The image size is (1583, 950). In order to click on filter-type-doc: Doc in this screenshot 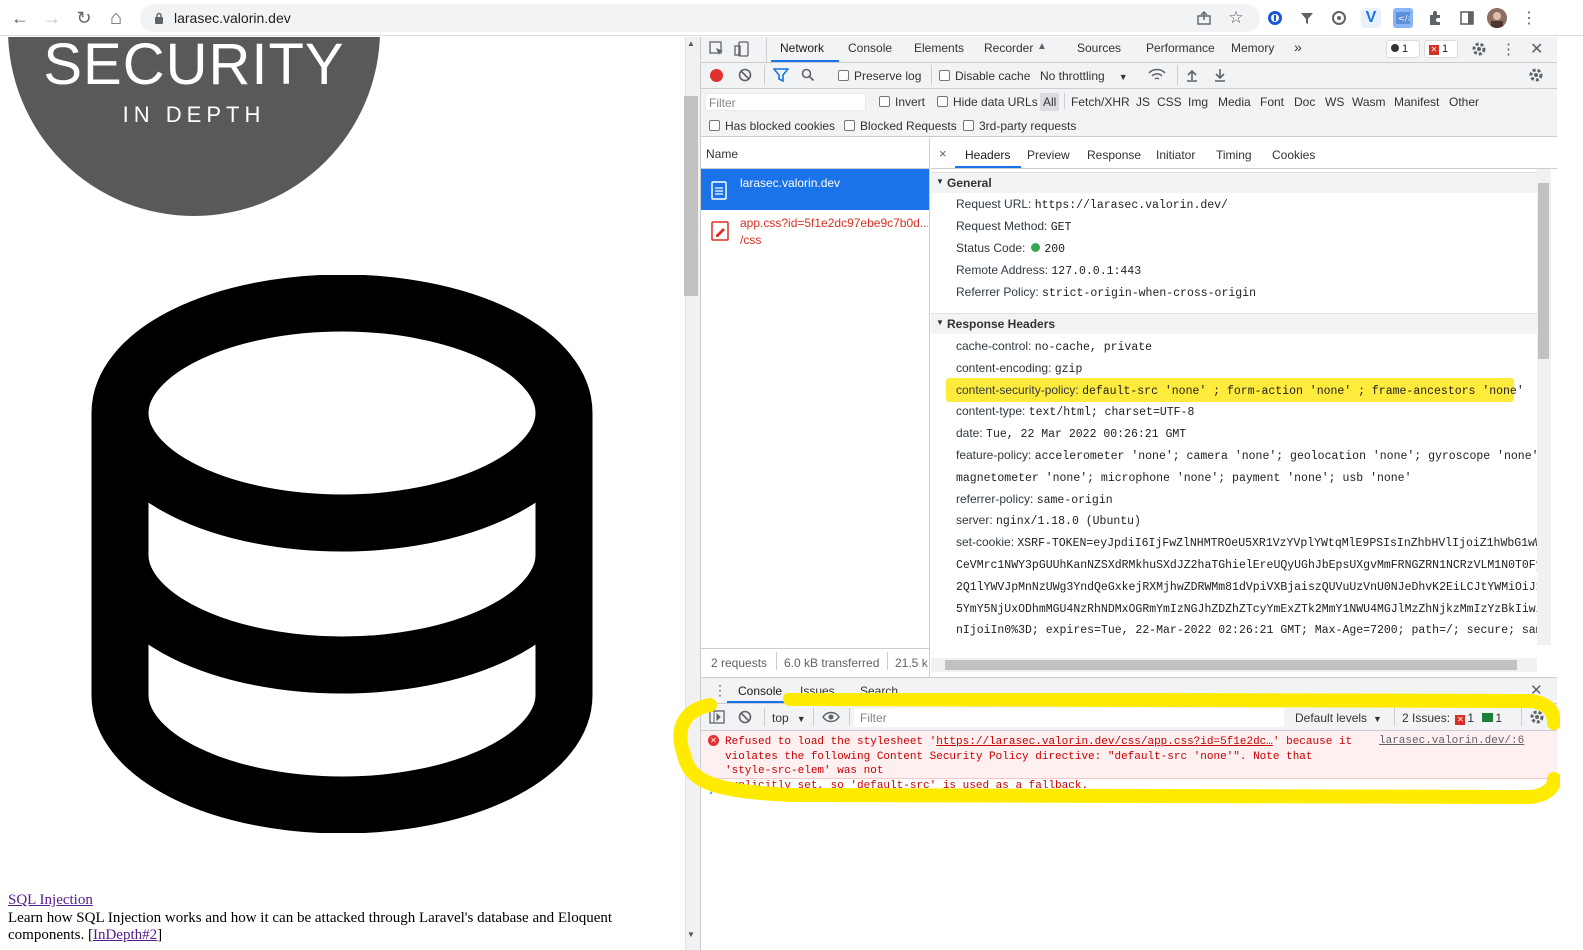, I will do `click(1304, 102)`.